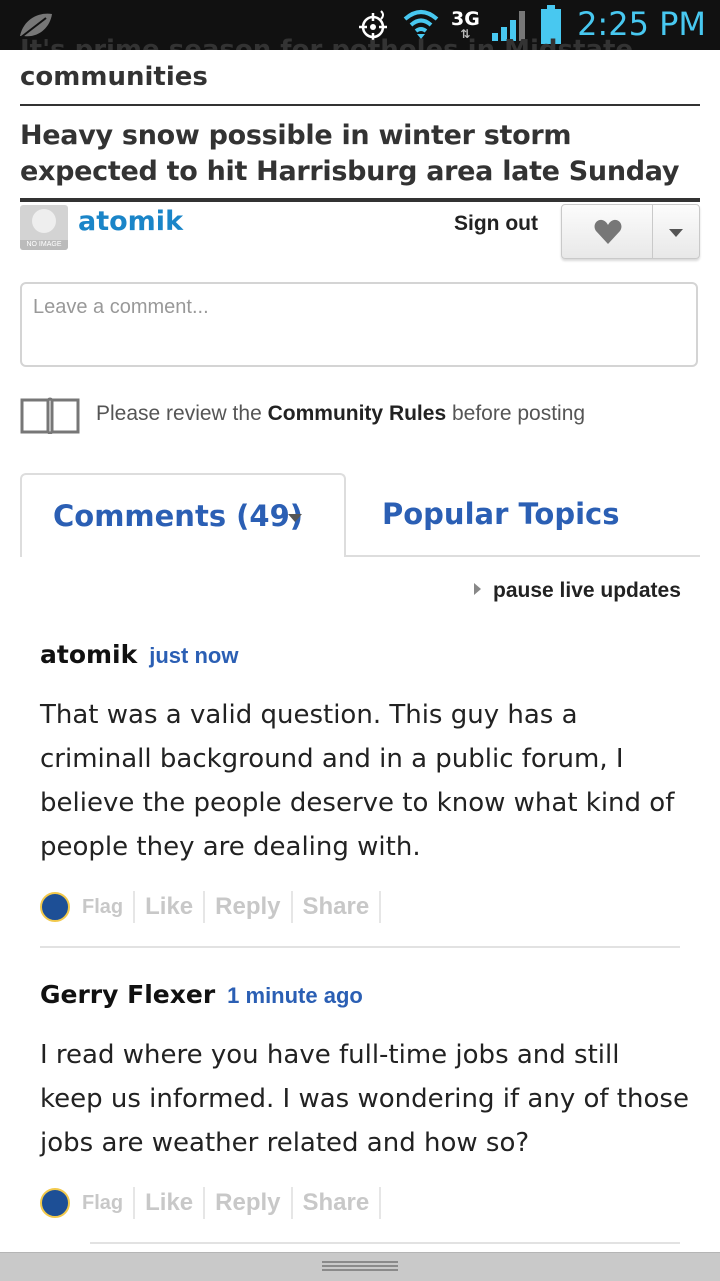  What do you see at coordinates (44, 227) in the screenshot?
I see `avatar: NO IMAGE` at bounding box center [44, 227].